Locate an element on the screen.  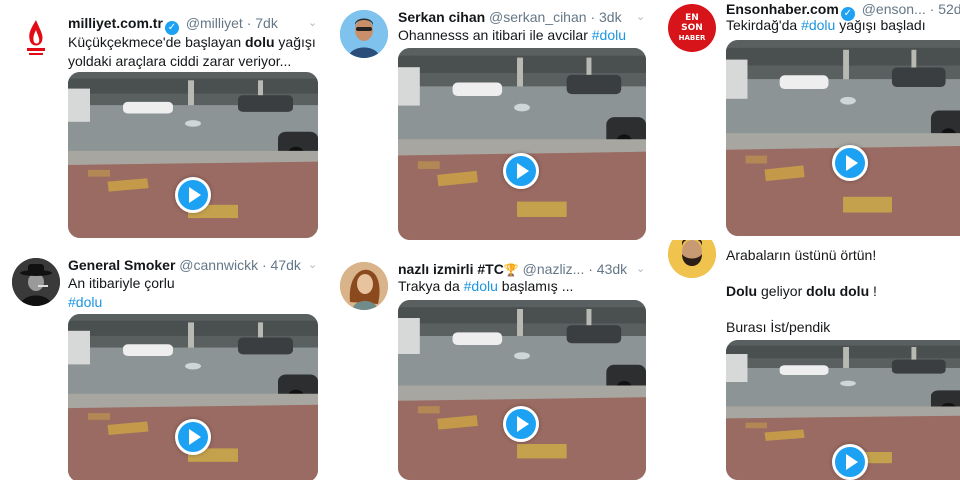
man-portrait-avatar-icon is located at coordinates (364, 34).